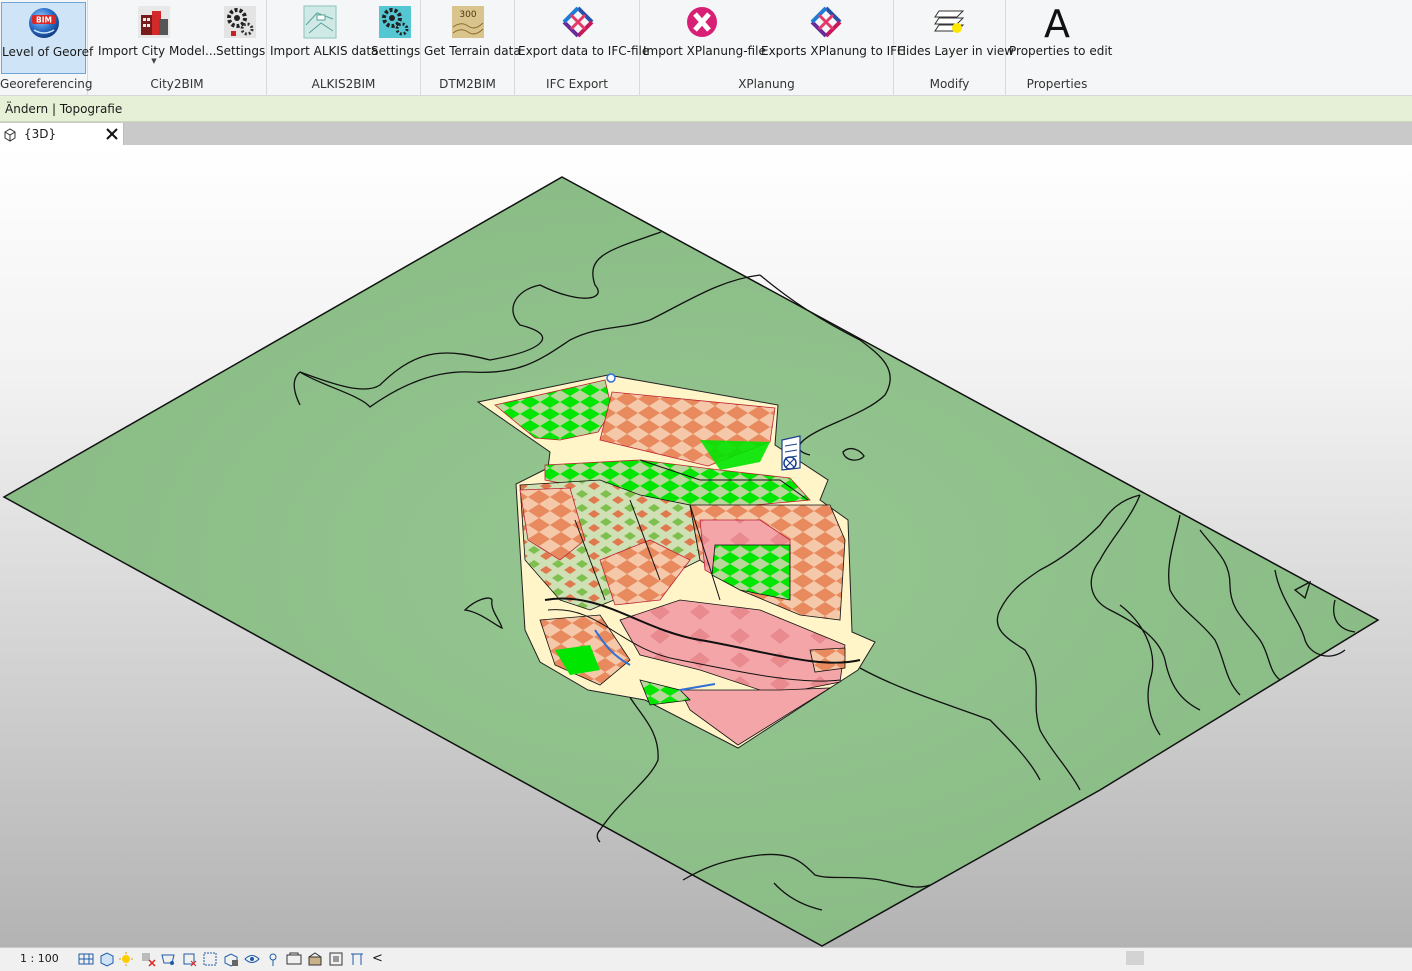 This screenshot has height=971, width=1412. Describe the element at coordinates (154, 61) in the screenshot. I see `chevron-down-icon: ▼` at that location.